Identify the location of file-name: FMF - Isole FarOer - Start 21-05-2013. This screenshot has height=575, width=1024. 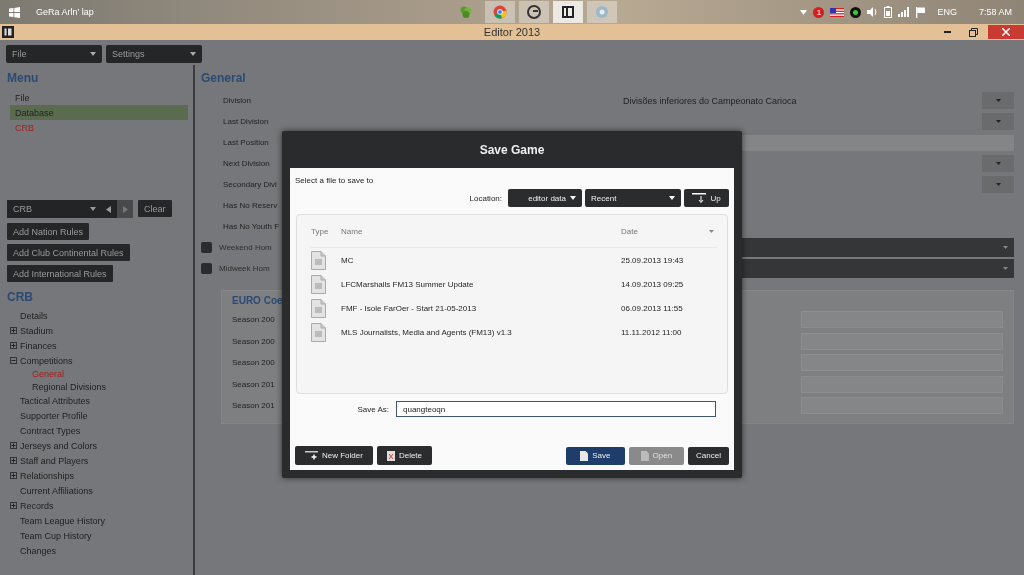
(481, 308).